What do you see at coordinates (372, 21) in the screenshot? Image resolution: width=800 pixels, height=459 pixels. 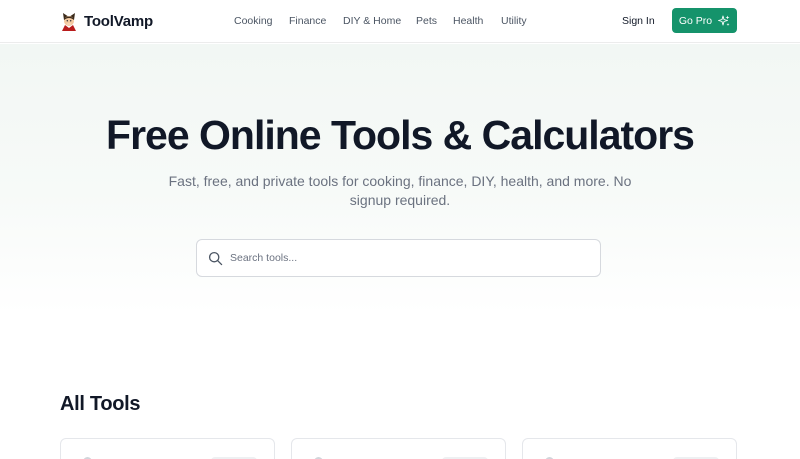 I see `nav-item-diy-home: DIY & Home` at bounding box center [372, 21].